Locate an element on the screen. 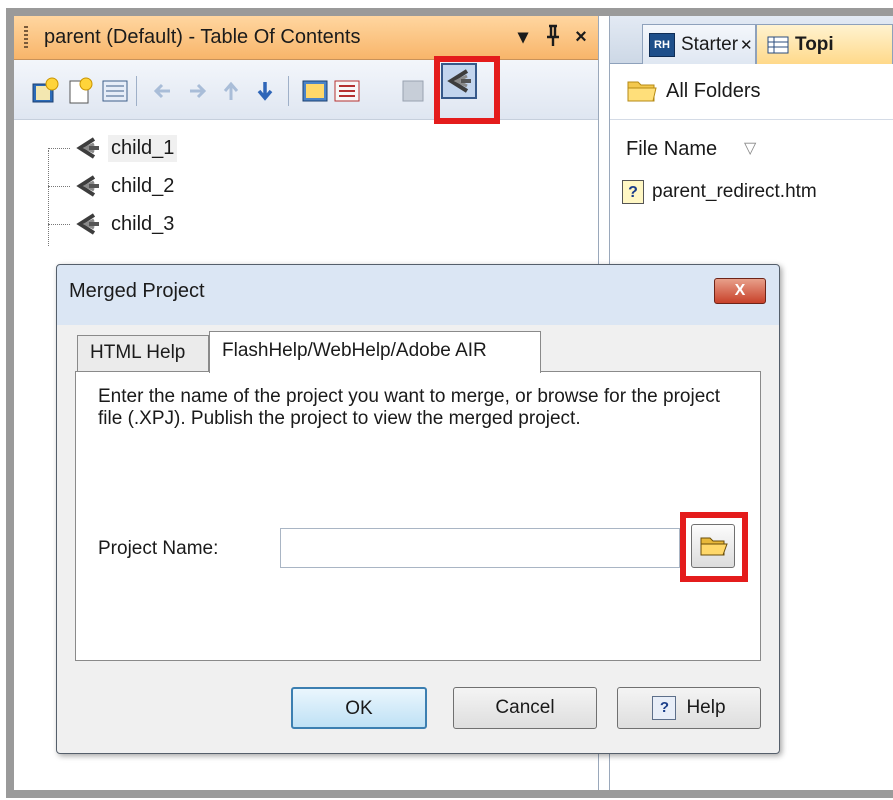 The width and height of the screenshot is (893, 800). toc-properties-icon is located at coordinates (346, 90).